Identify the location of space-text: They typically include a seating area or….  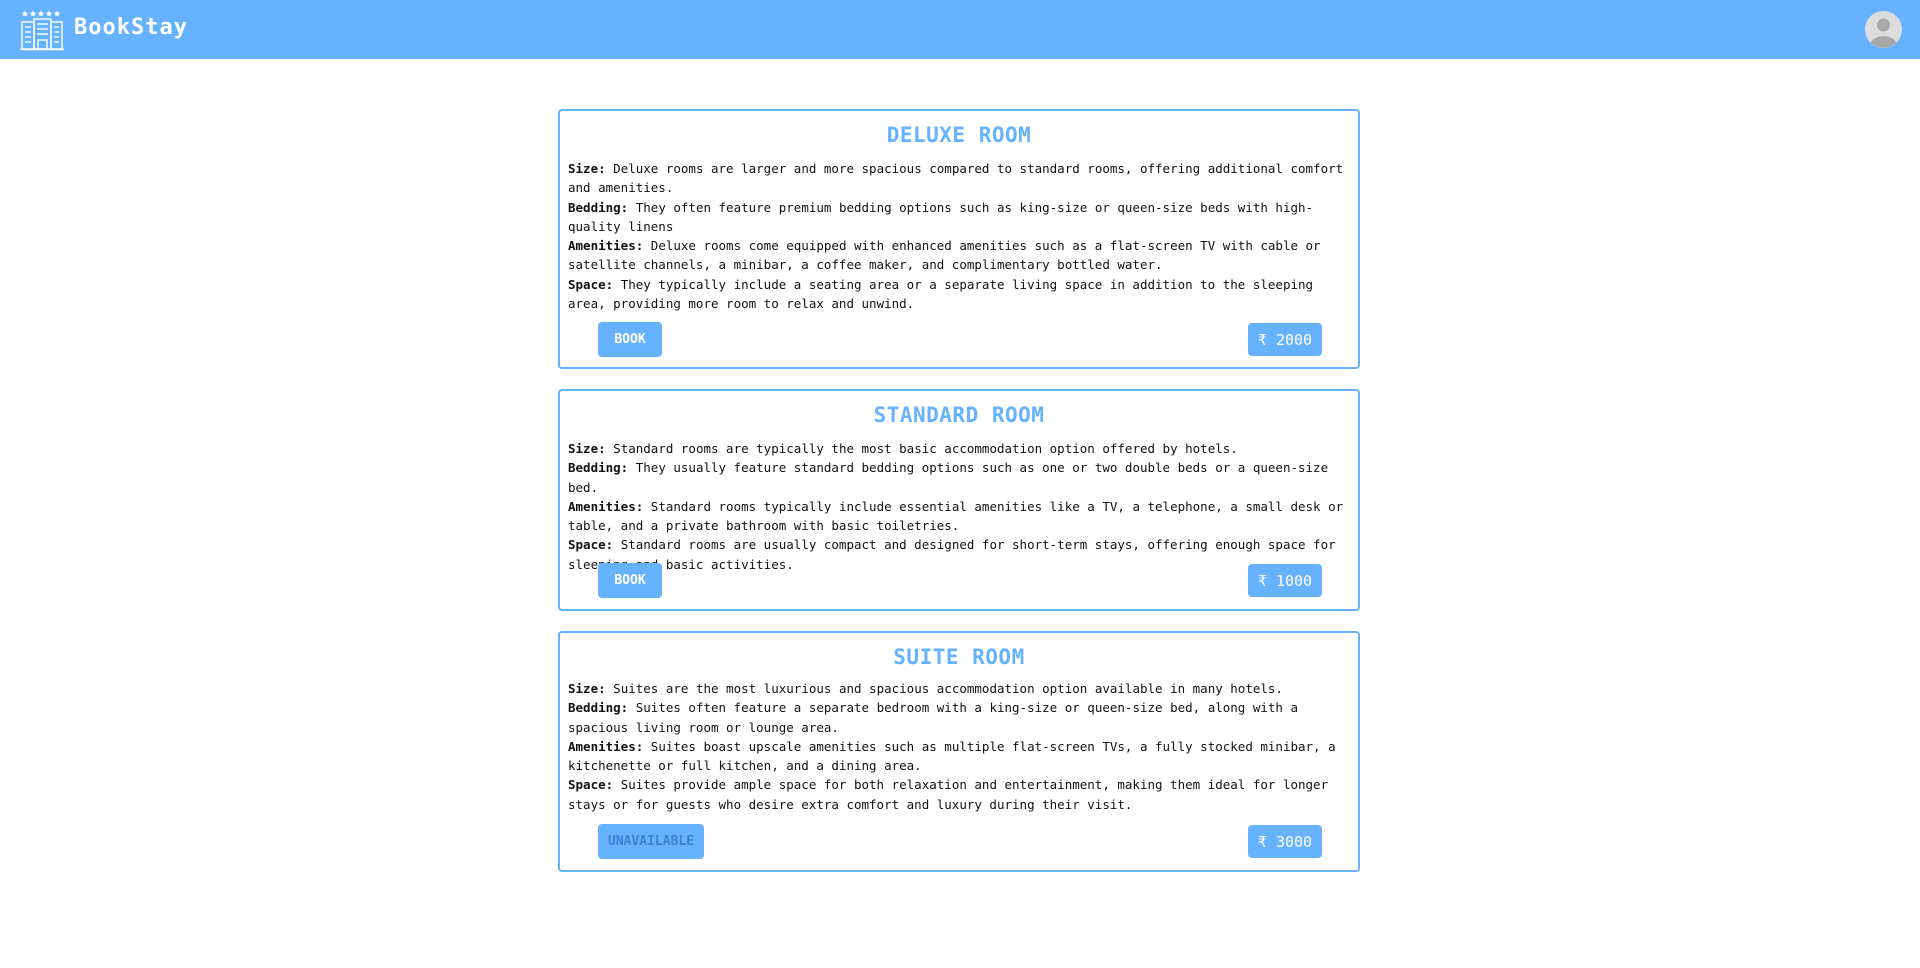
(941, 294).